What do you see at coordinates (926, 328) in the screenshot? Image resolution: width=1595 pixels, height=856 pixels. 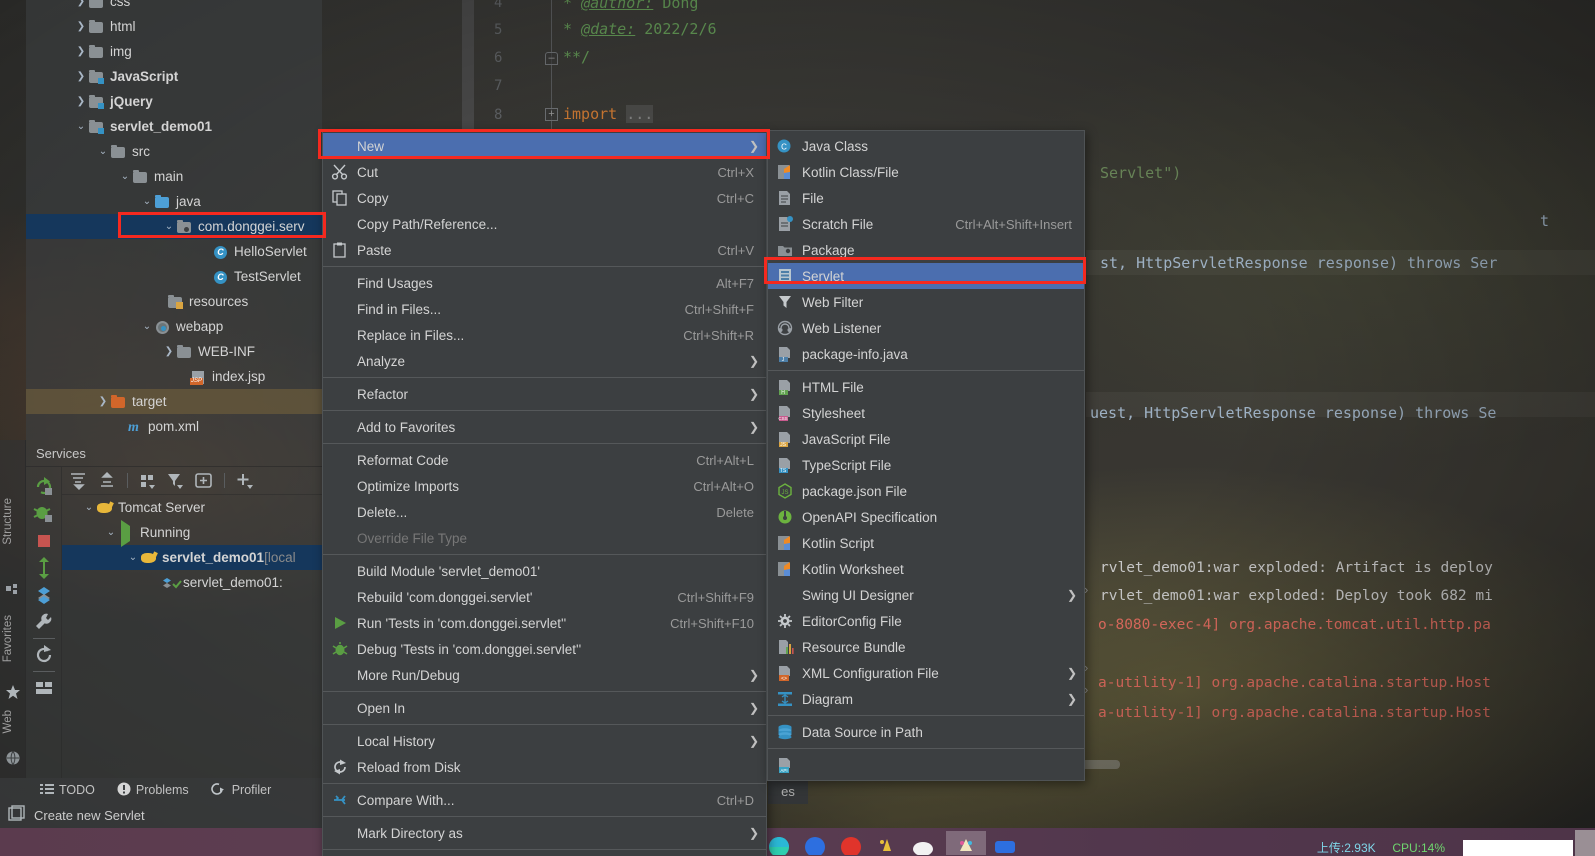 I see `submenu-item-web-listener: Web Listener` at bounding box center [926, 328].